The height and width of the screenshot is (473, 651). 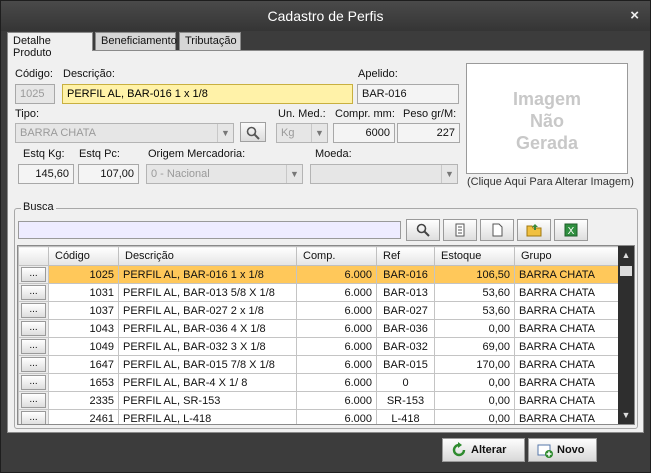 I want to click on column-header-estoque: Estoque, so click(x=474, y=256).